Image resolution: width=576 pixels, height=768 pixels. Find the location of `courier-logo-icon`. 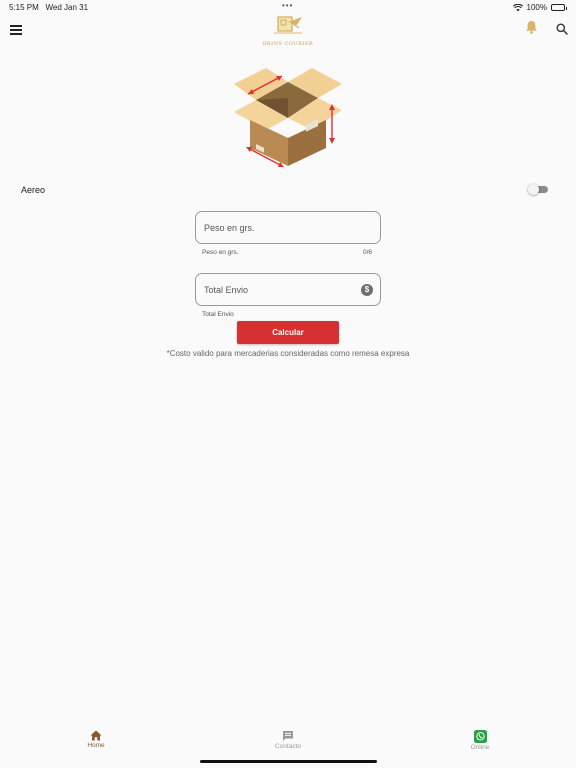

courier-logo-icon is located at coordinates (288, 25).